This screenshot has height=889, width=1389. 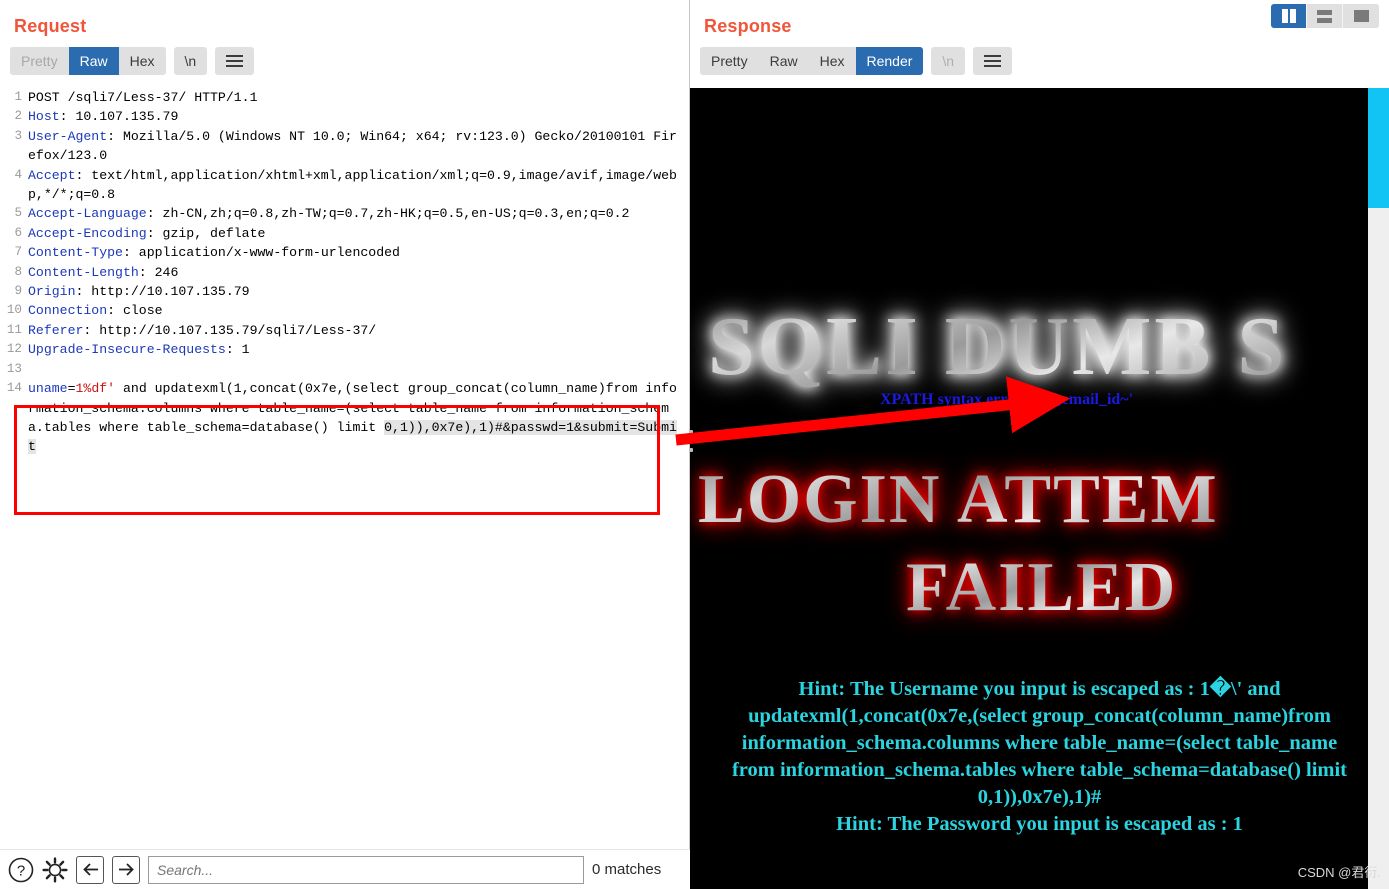 I want to click on code-token: User-Agent, so click(x=68, y=136).